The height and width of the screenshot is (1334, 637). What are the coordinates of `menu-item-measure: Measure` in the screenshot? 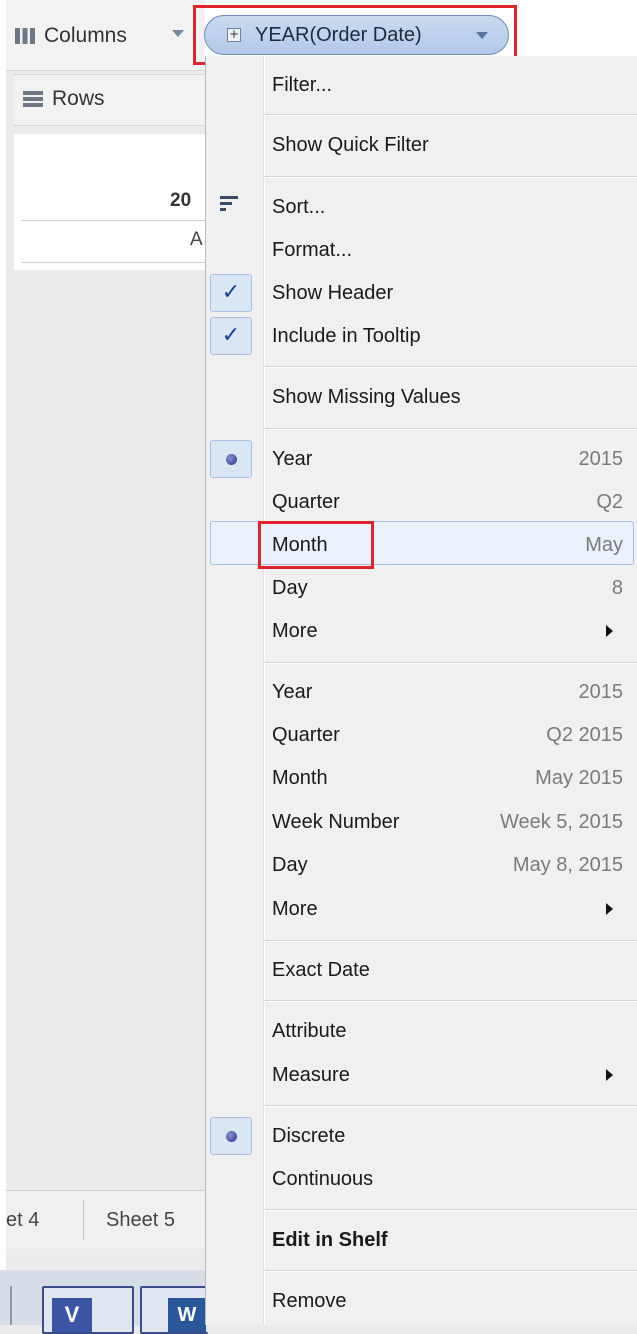 It's located at (450, 1075).